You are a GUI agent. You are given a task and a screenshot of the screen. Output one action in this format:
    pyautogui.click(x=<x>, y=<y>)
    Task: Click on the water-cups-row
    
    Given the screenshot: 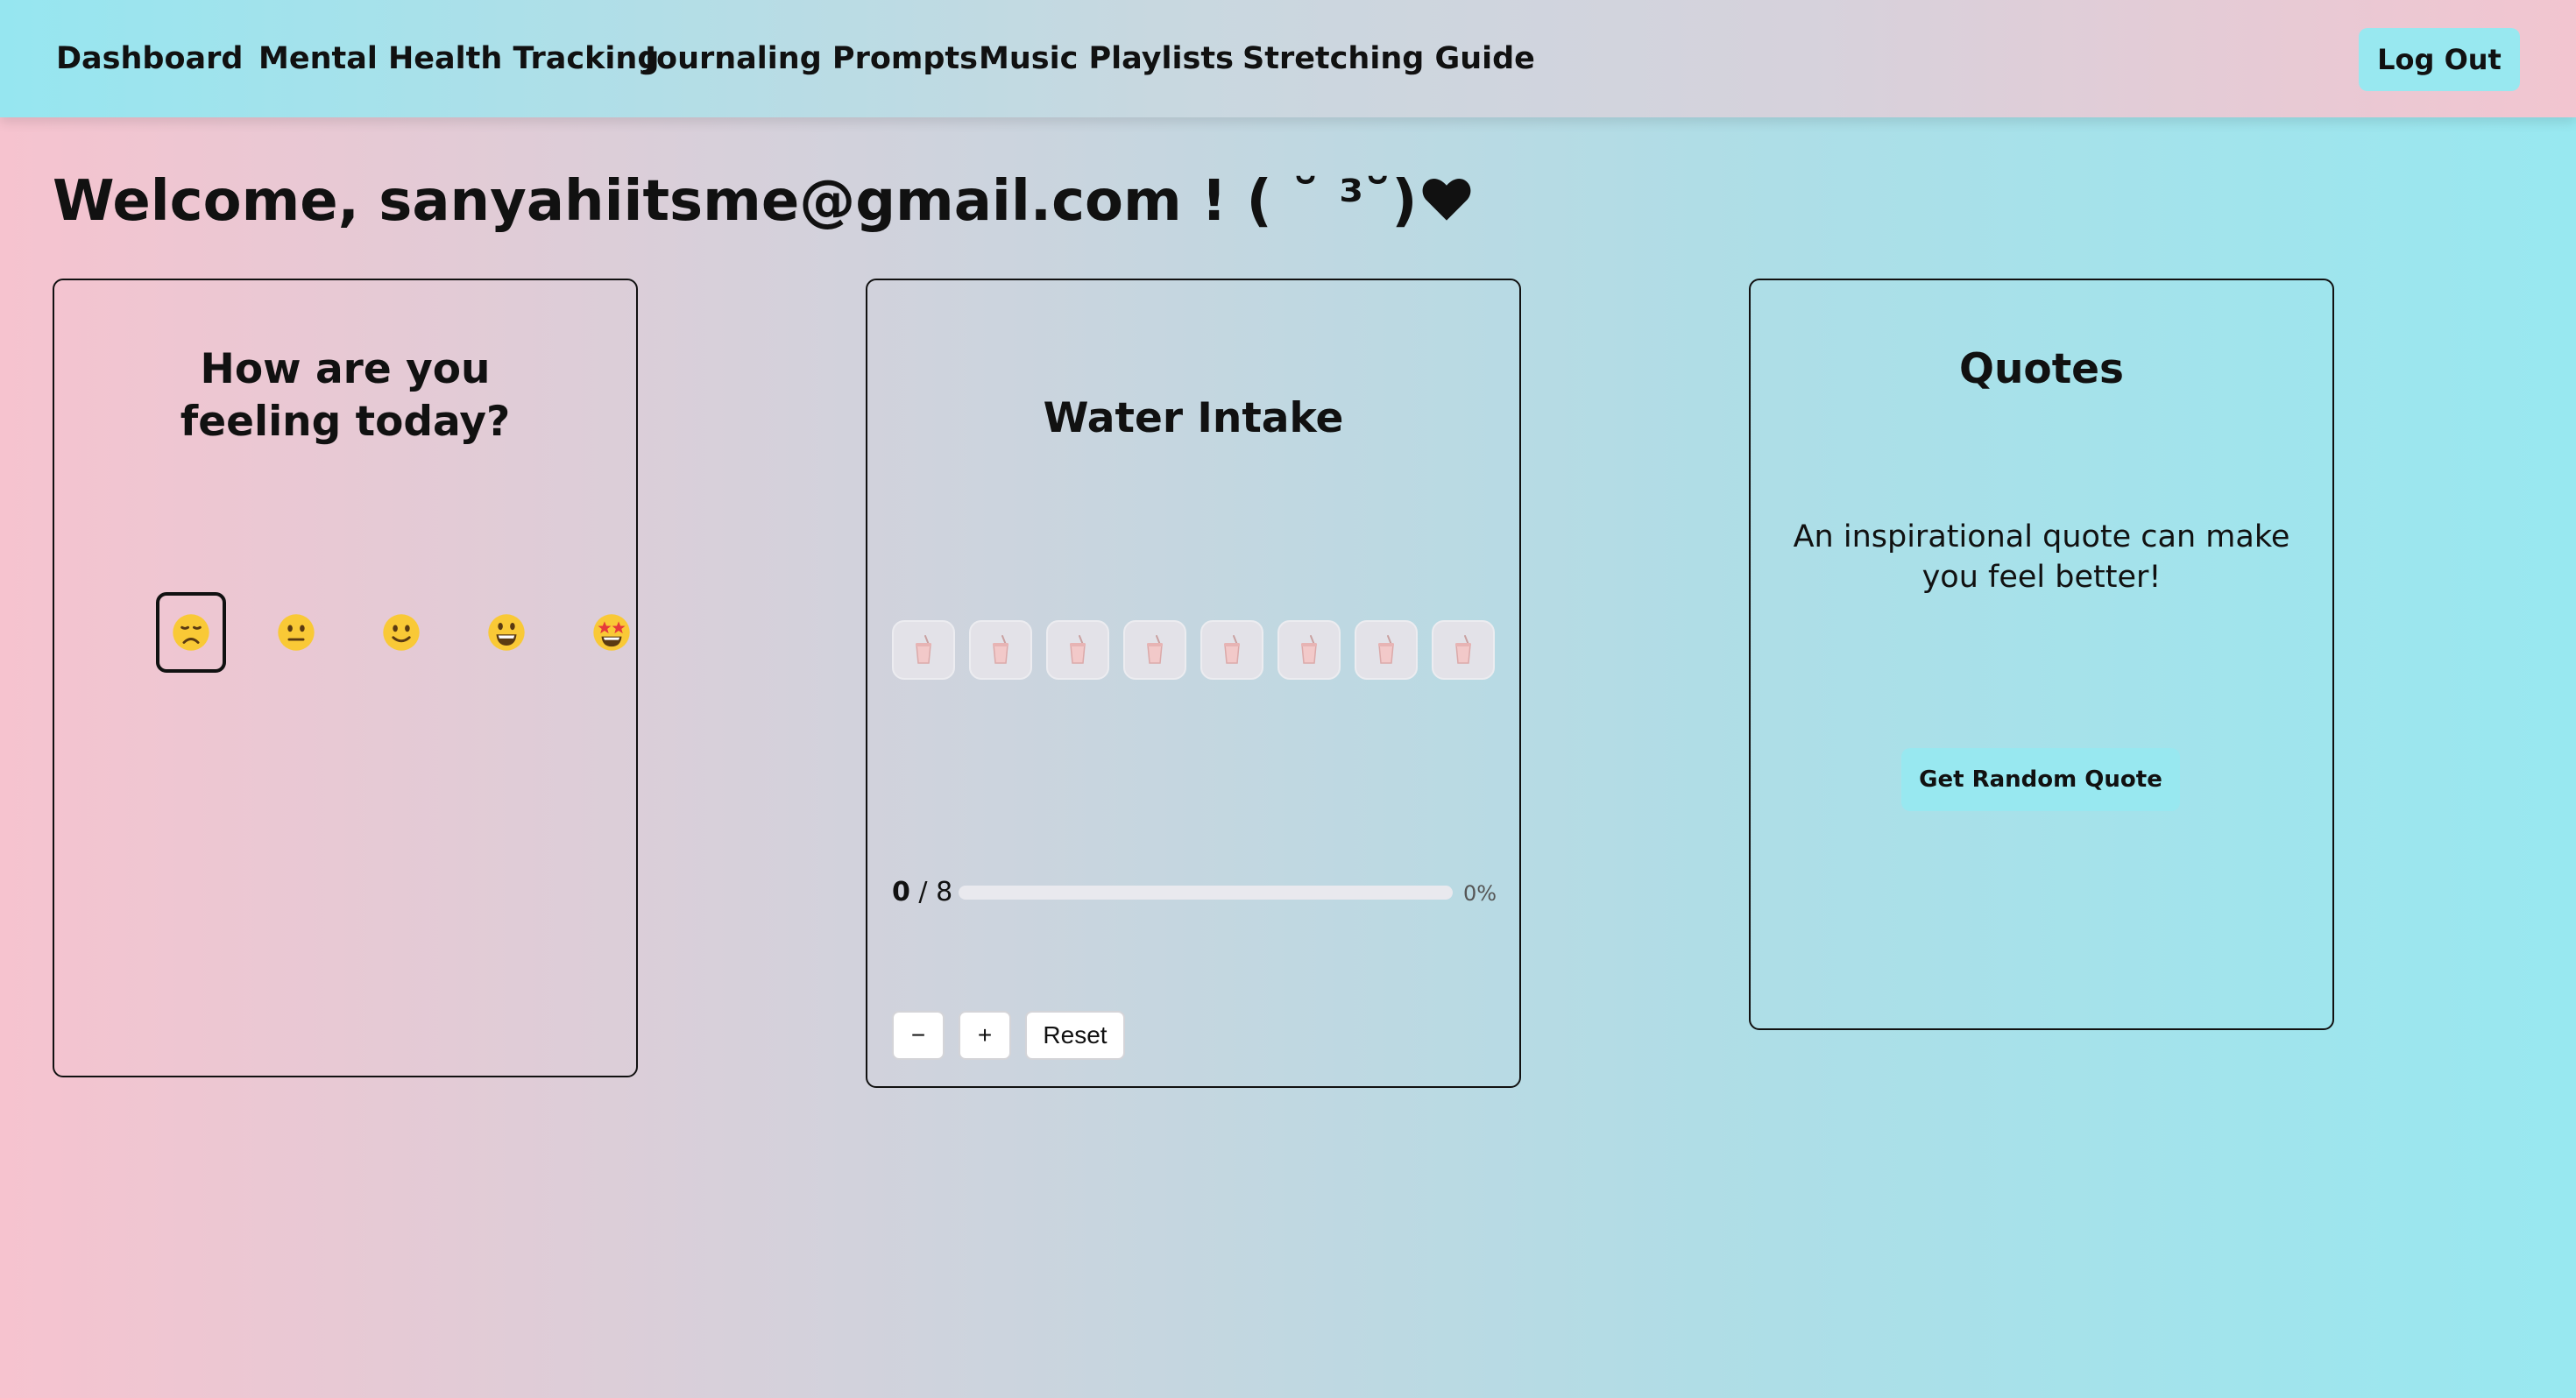 What is the action you would take?
    pyautogui.click(x=1198, y=650)
    